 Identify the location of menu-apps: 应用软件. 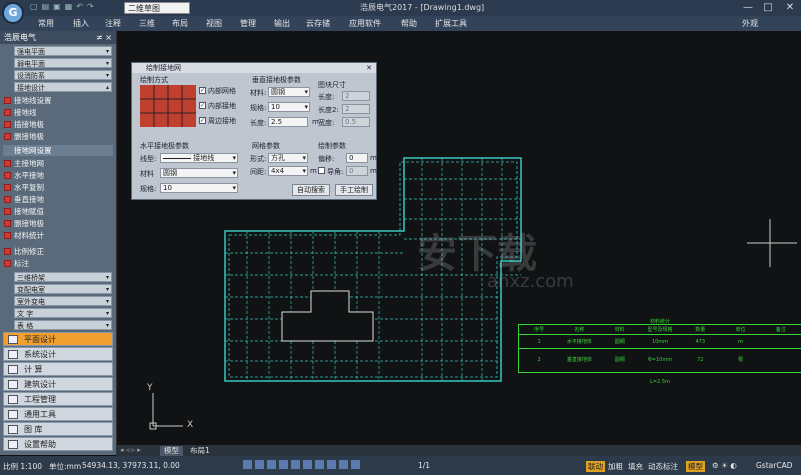
(365, 23).